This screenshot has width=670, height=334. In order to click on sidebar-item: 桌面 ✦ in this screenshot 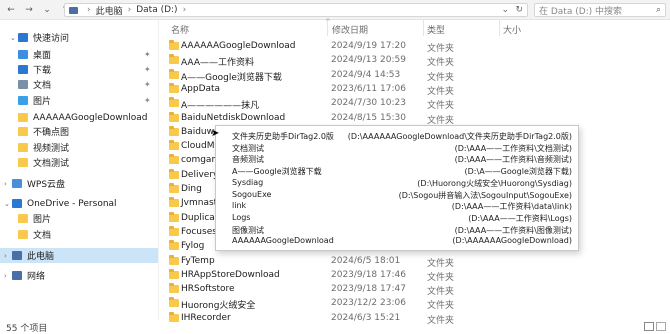, I will do `click(79, 54)`.